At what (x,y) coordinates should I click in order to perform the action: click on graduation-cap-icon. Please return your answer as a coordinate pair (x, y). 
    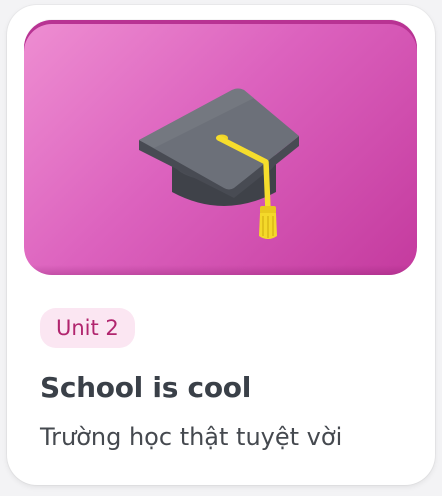
    Looking at the image, I should click on (219, 163).